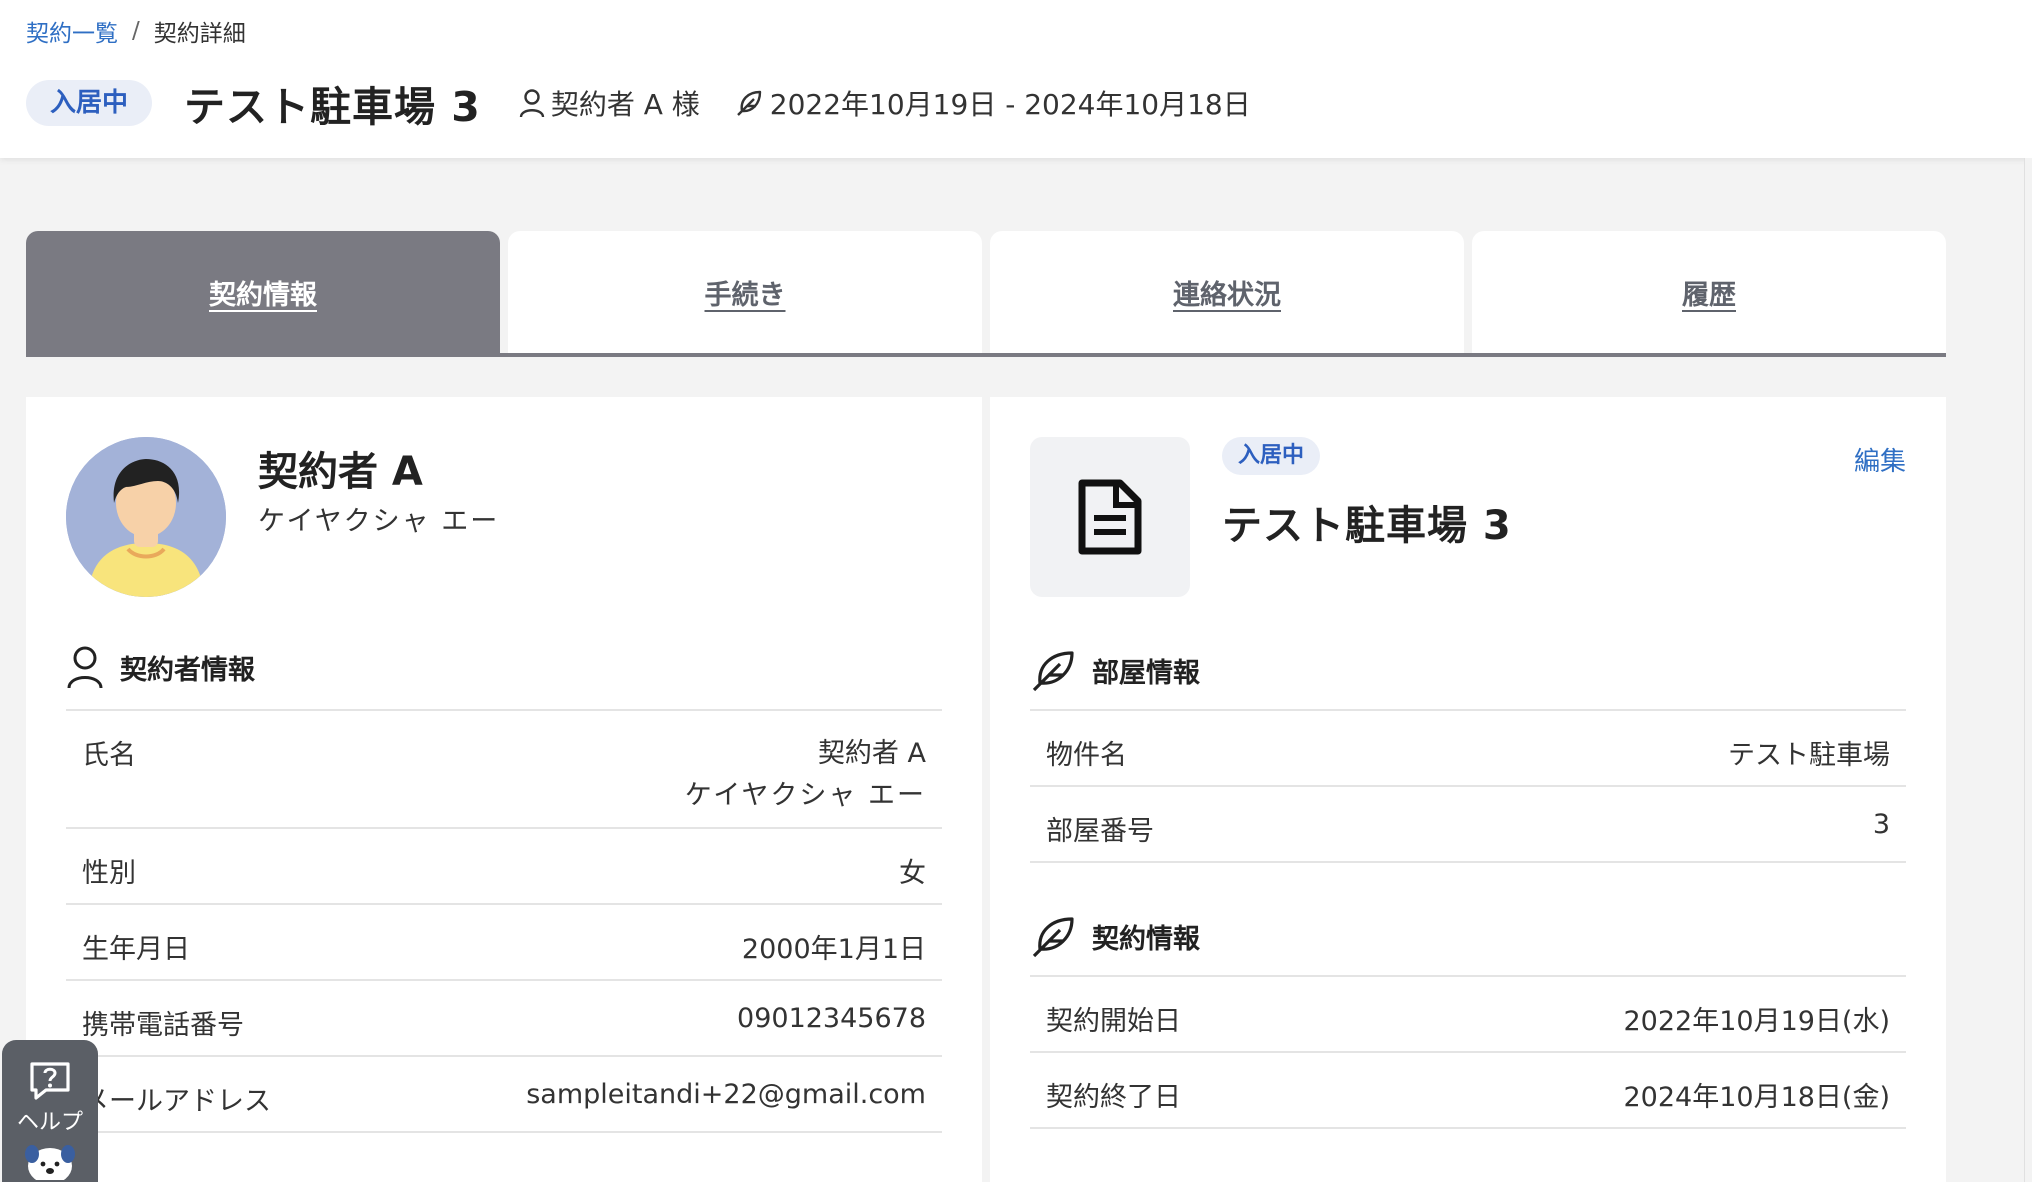  Describe the element at coordinates (136, 949) in the screenshot. I see `row-label: 生年月日` at that location.